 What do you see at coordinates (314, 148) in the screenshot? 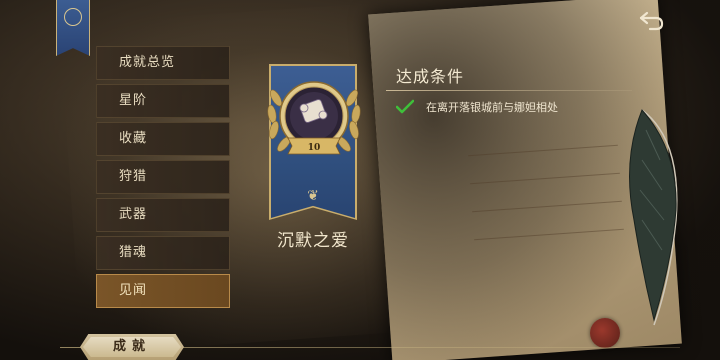
I see `achievement-level: 10` at bounding box center [314, 148].